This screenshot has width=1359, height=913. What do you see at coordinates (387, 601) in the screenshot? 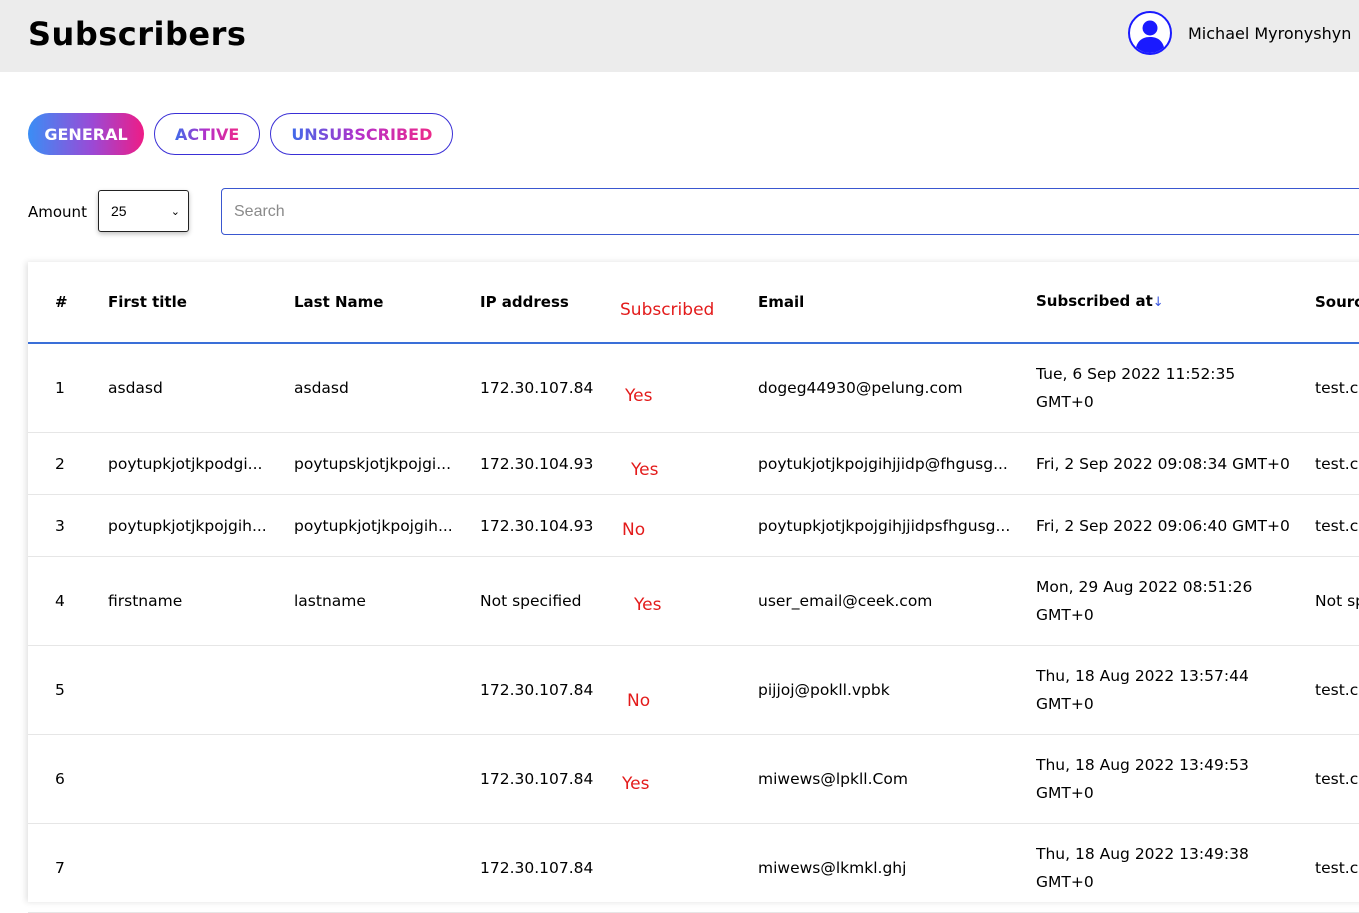
I see `cell-last-name: lastname` at bounding box center [387, 601].